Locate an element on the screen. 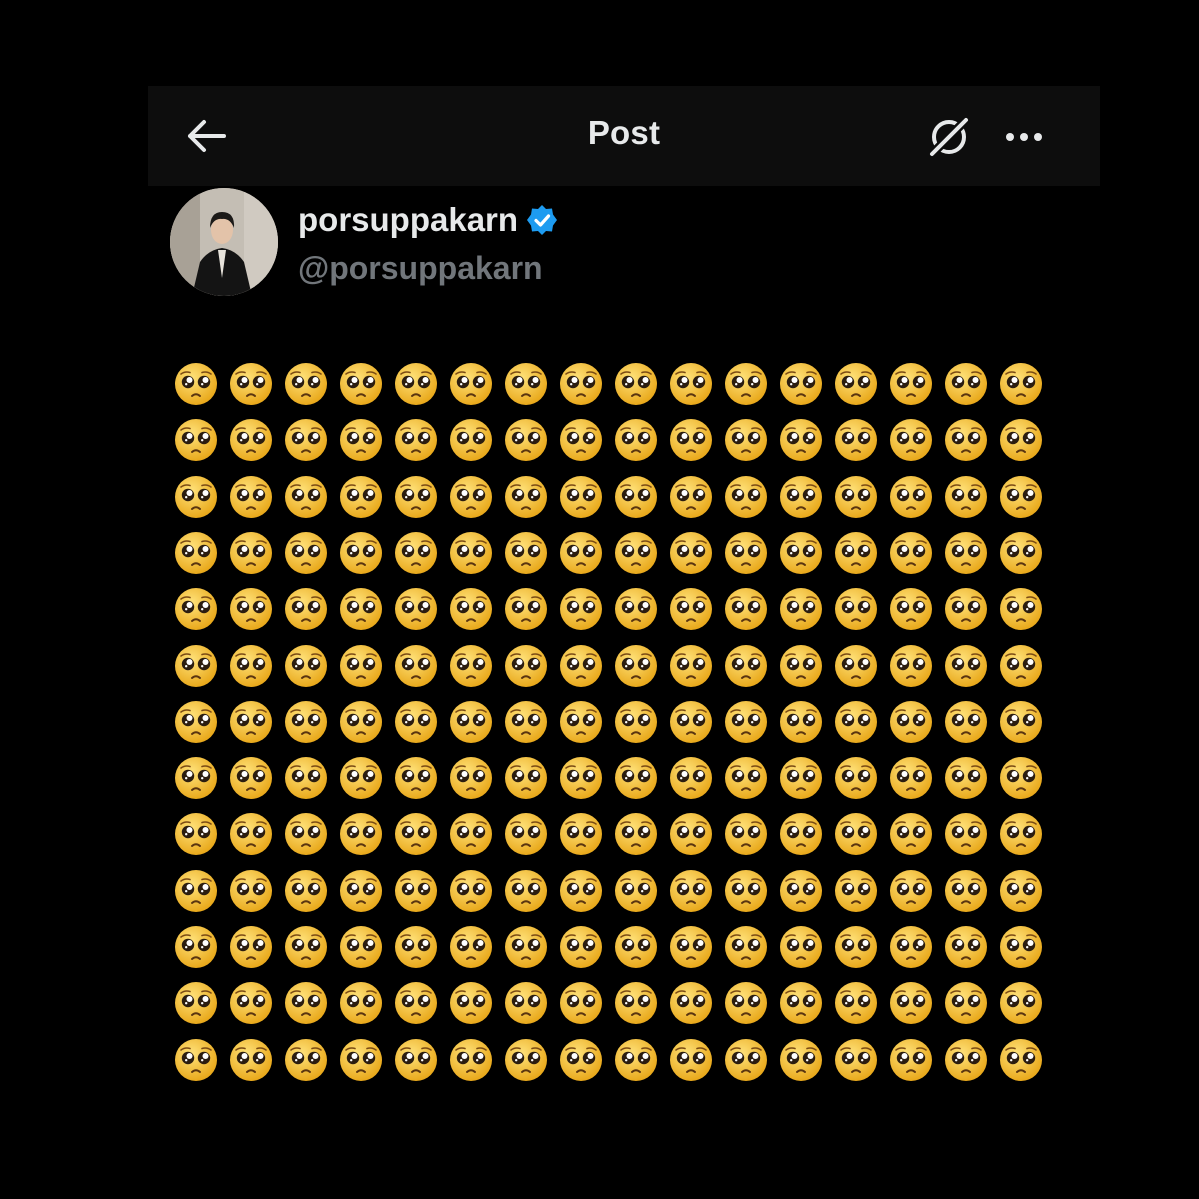 Image resolution: width=1199 pixels, height=1199 pixels. author-name-row: porsuppakarn is located at coordinates (428, 220).